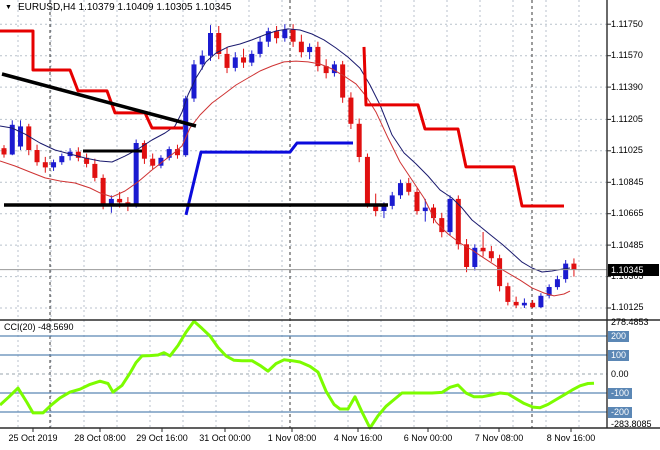  Describe the element at coordinates (627, 118) in the screenshot. I see `price-axis-label: 1.11205` at that location.